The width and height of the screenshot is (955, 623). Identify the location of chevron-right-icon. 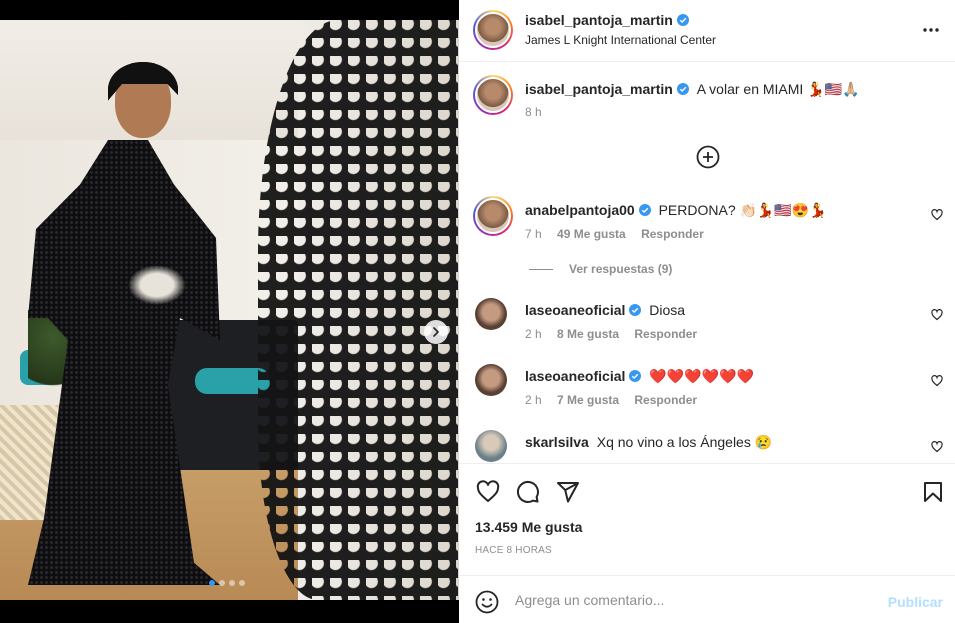
(436, 332).